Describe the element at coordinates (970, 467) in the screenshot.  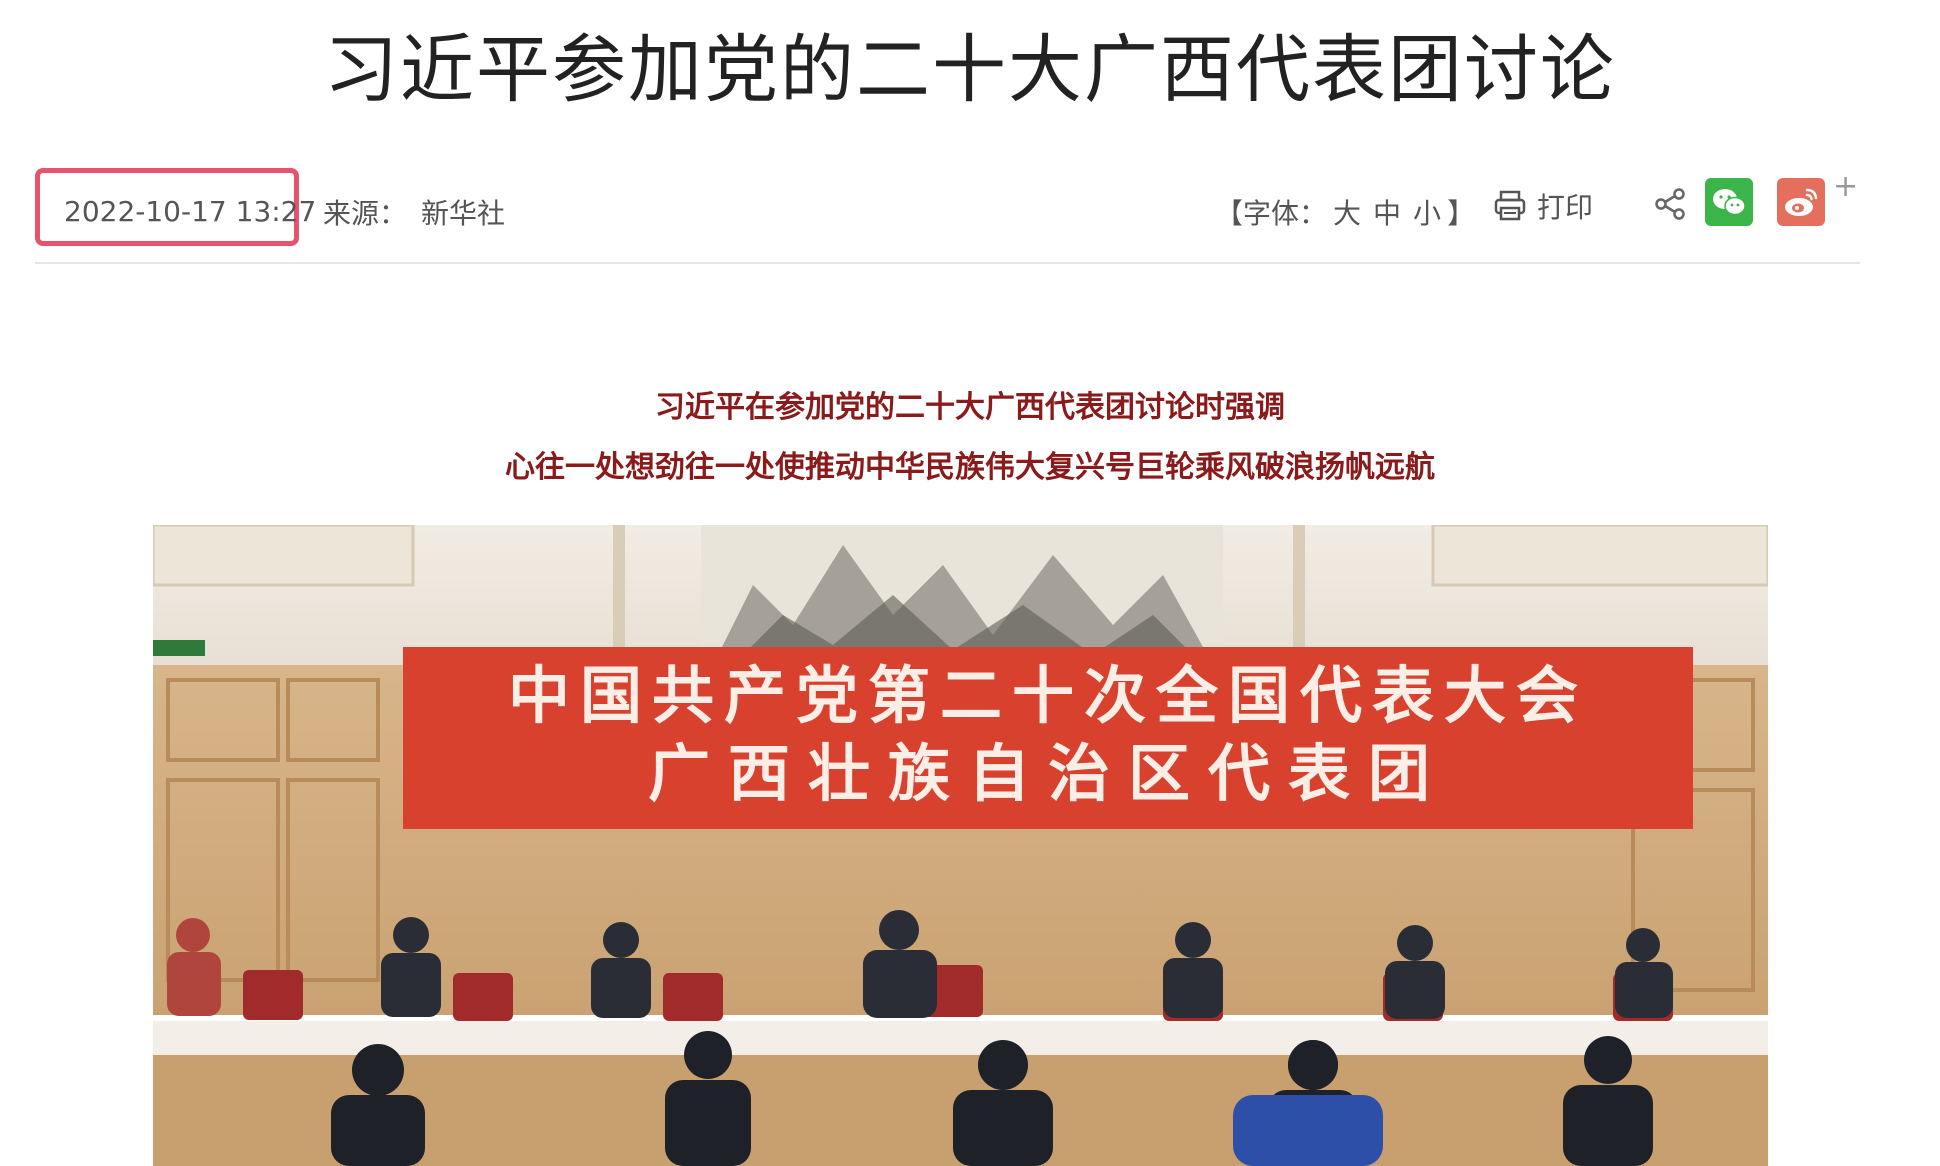
I see `subtitle-line-2: 心往一处想劲往一处使推动中华民族伟大复兴号巨轮乘风破浪扬帆远航` at that location.